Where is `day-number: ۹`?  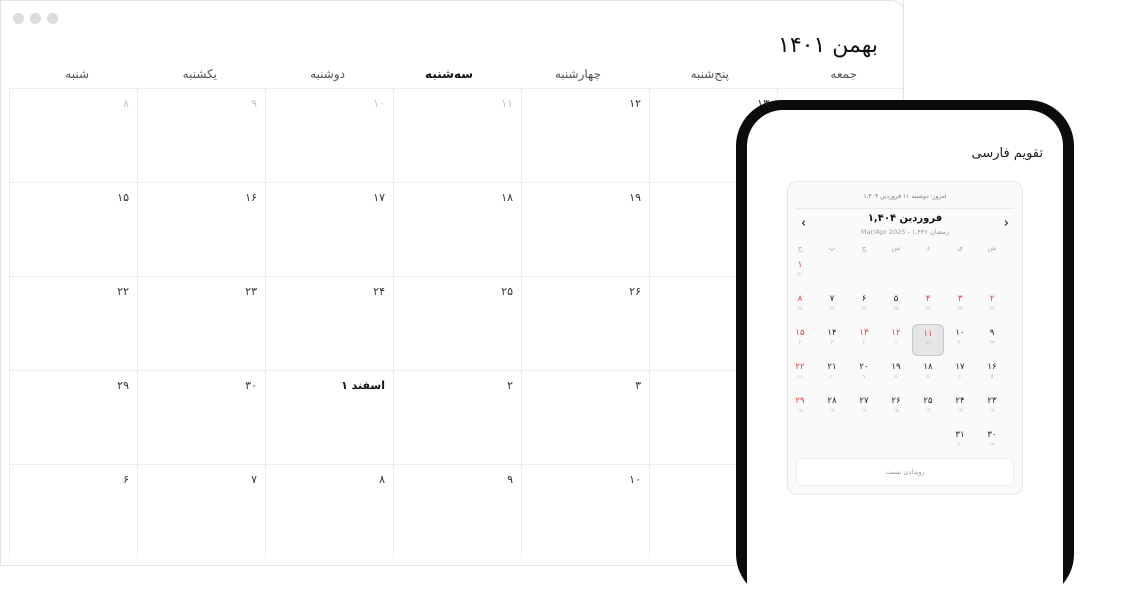 day-number: ۹ is located at coordinates (254, 103).